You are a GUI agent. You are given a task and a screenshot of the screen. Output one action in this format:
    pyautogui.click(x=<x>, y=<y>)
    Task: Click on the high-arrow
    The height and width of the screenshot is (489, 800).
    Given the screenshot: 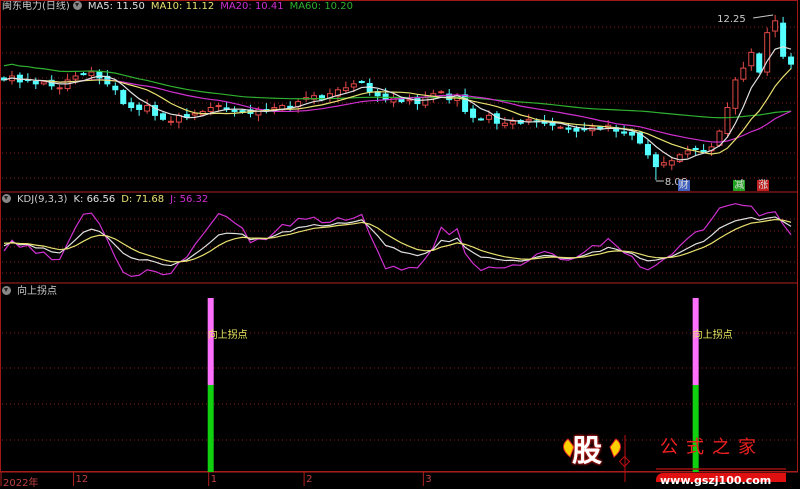 What is the action you would take?
    pyautogui.click(x=763, y=16)
    